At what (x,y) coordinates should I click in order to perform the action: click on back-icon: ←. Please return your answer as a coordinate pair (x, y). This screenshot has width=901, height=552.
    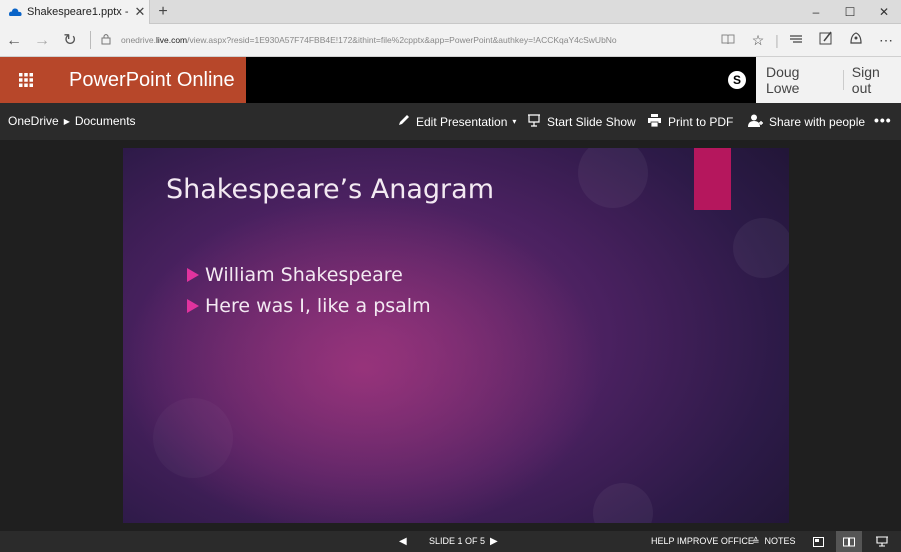
    Looking at the image, I should click on (14, 40).